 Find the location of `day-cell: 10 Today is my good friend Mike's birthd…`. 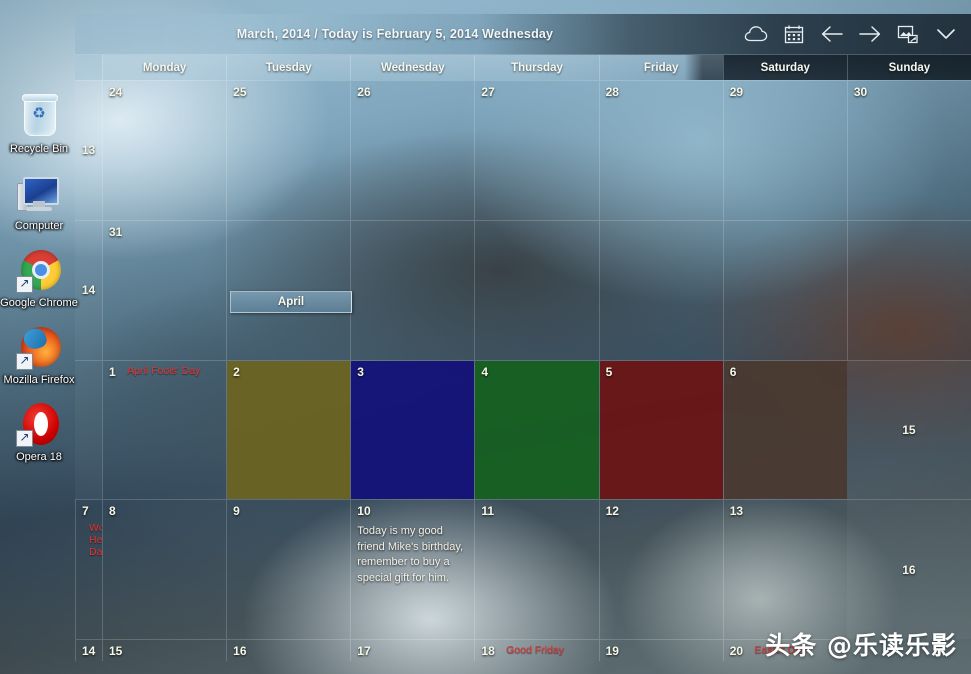

day-cell: 10 Today is my good friend Mike's birthd… is located at coordinates (412, 569).